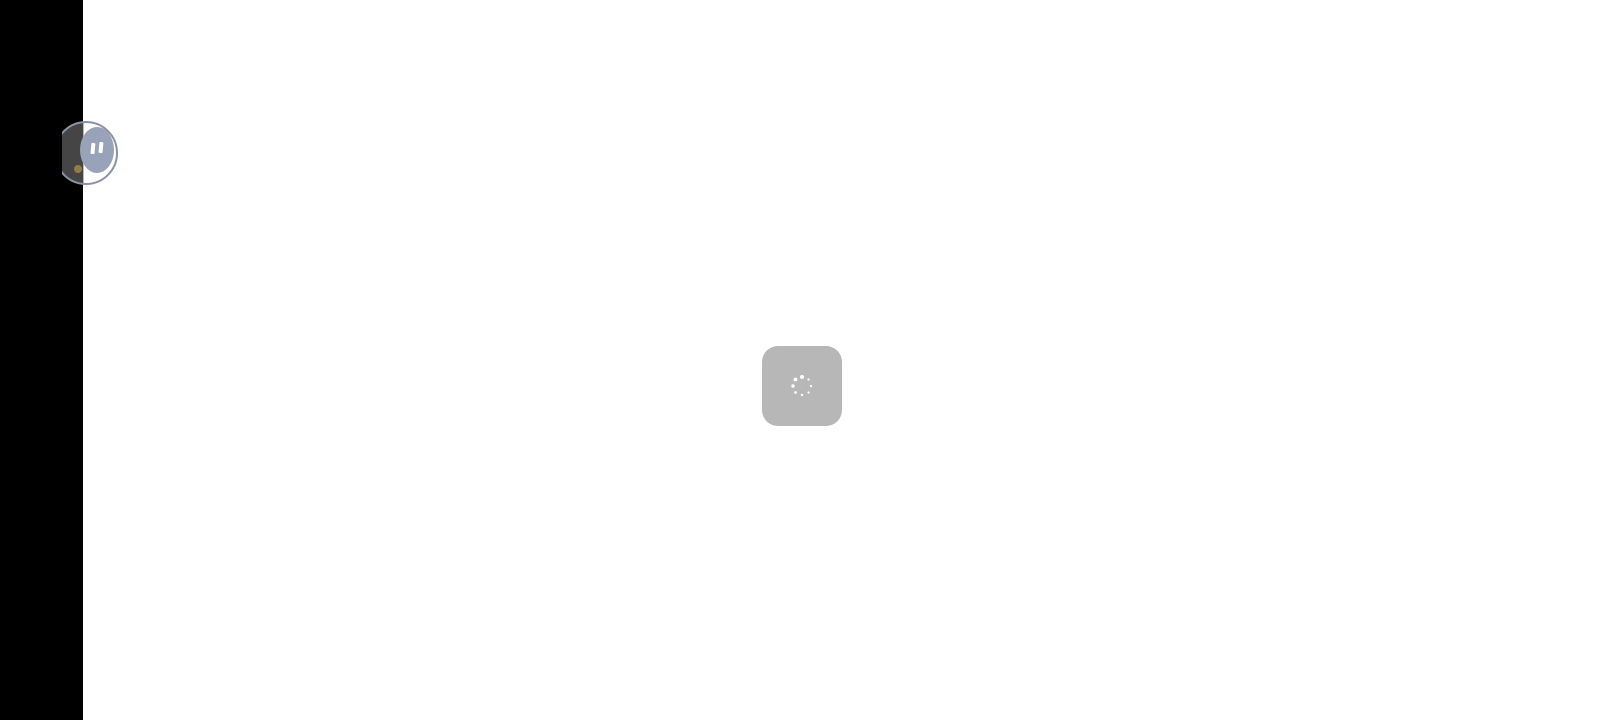  I want to click on display-cutout-bar, so click(41, 360).